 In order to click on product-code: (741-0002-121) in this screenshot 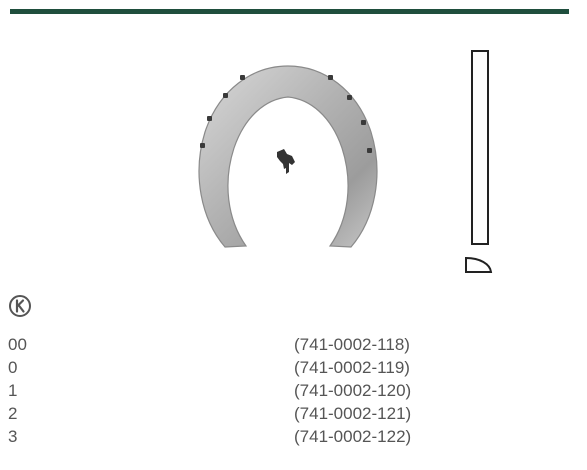, I will do `click(353, 413)`.